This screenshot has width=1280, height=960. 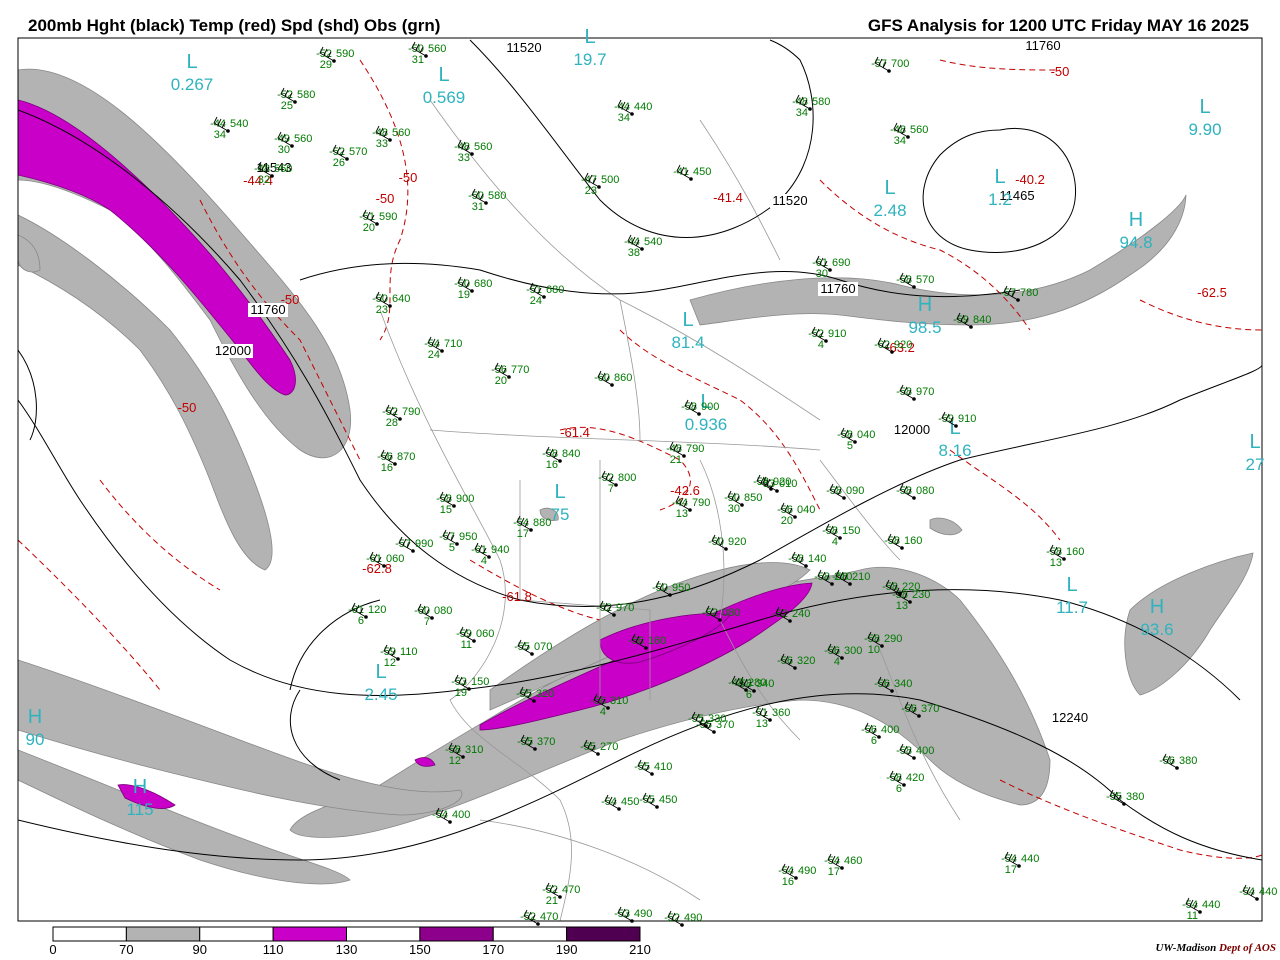 What do you see at coordinates (717, 719) in the screenshot?
I see `station-height: 330` at bounding box center [717, 719].